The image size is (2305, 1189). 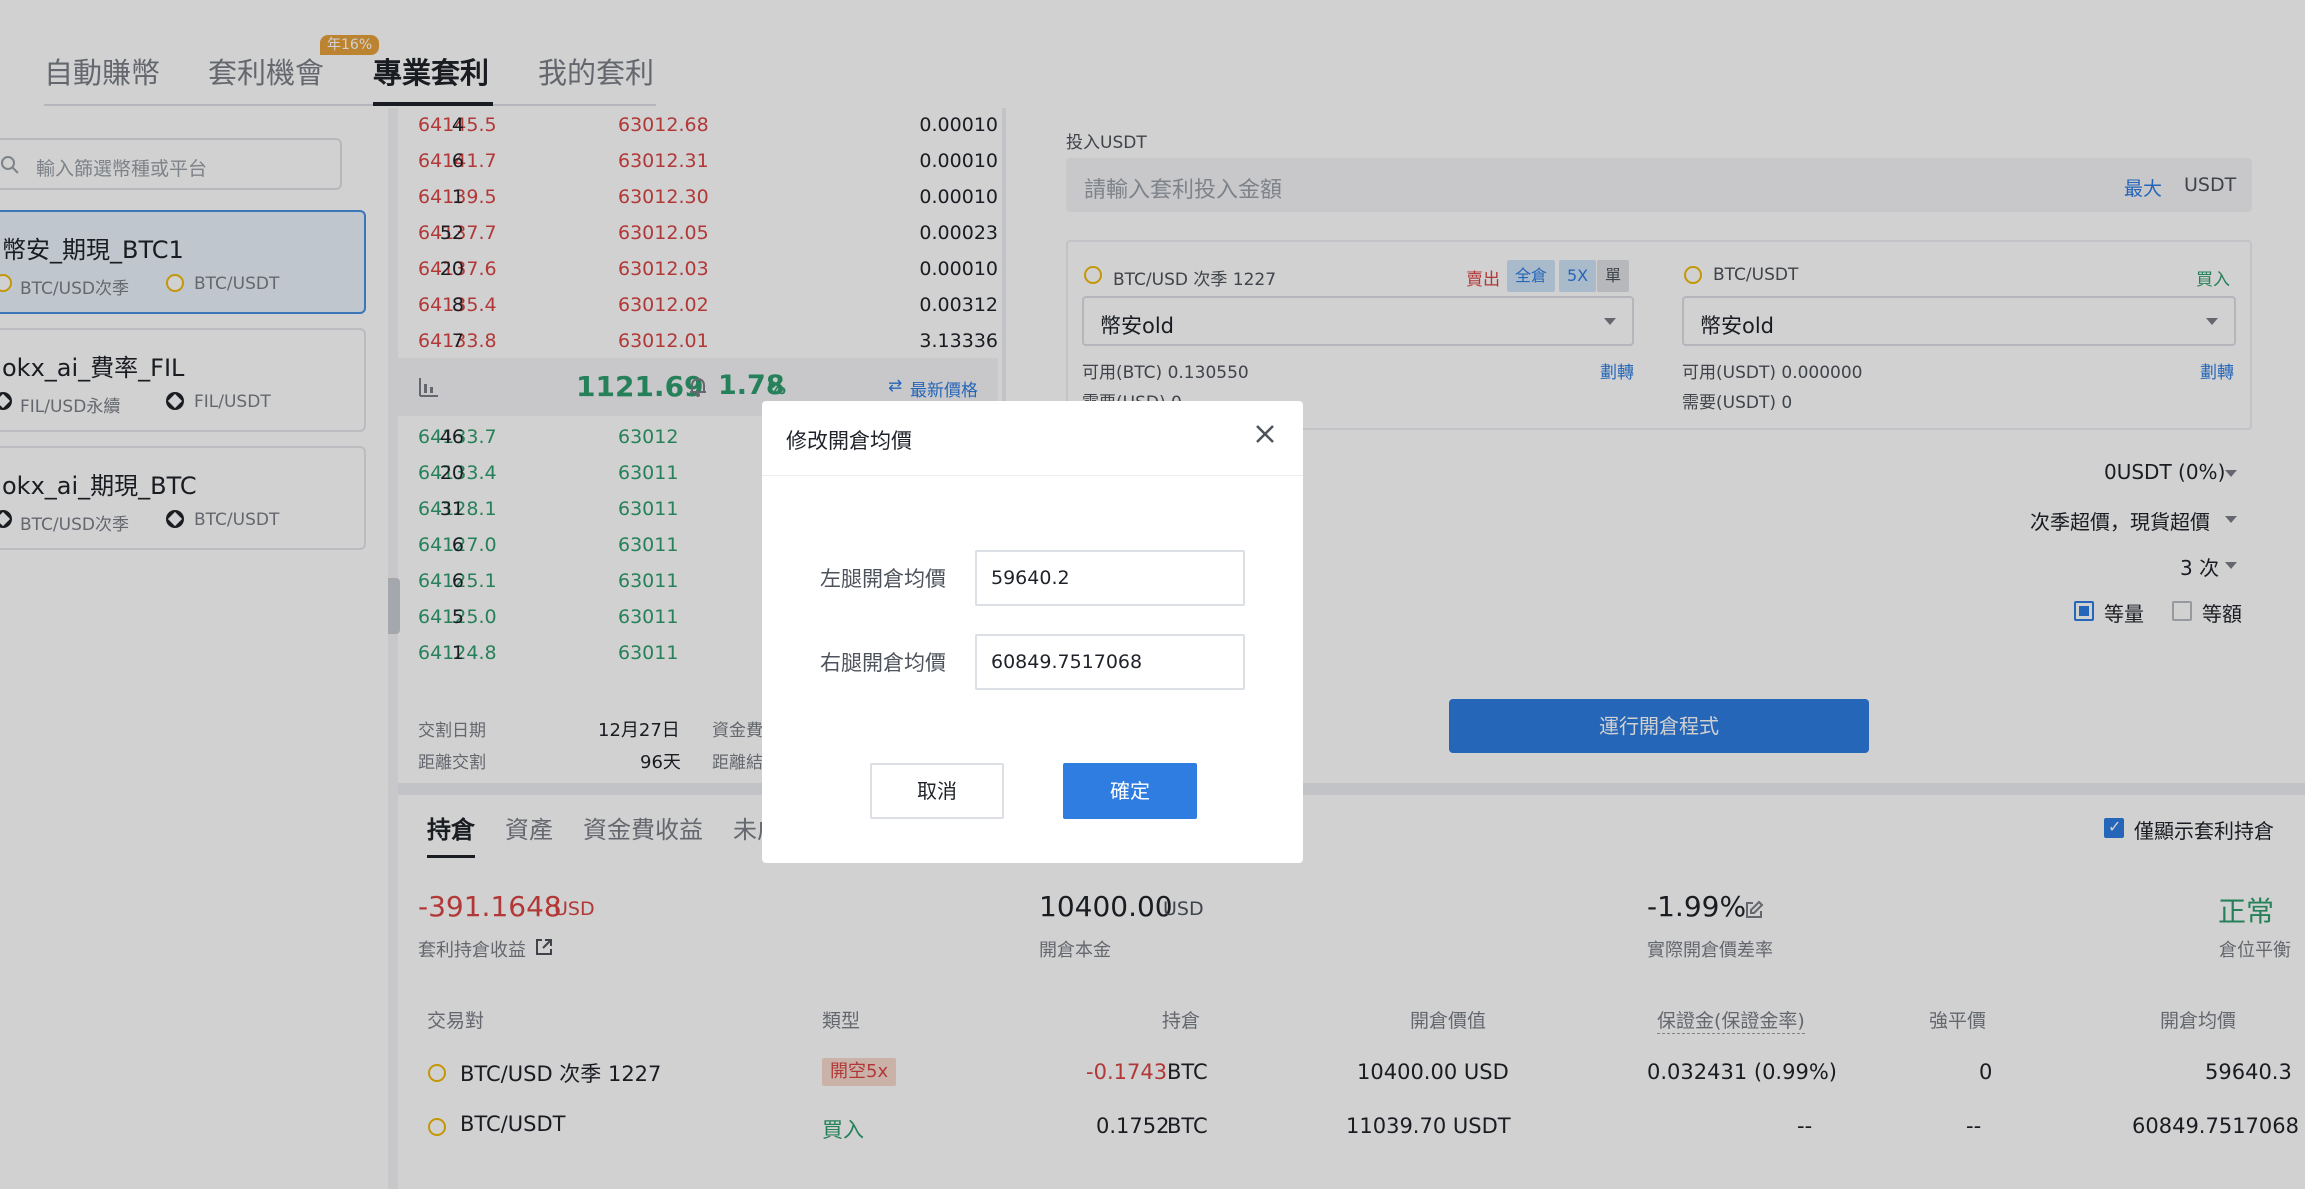 I want to click on dialog-title: 修改開倉均價, so click(x=849, y=441).